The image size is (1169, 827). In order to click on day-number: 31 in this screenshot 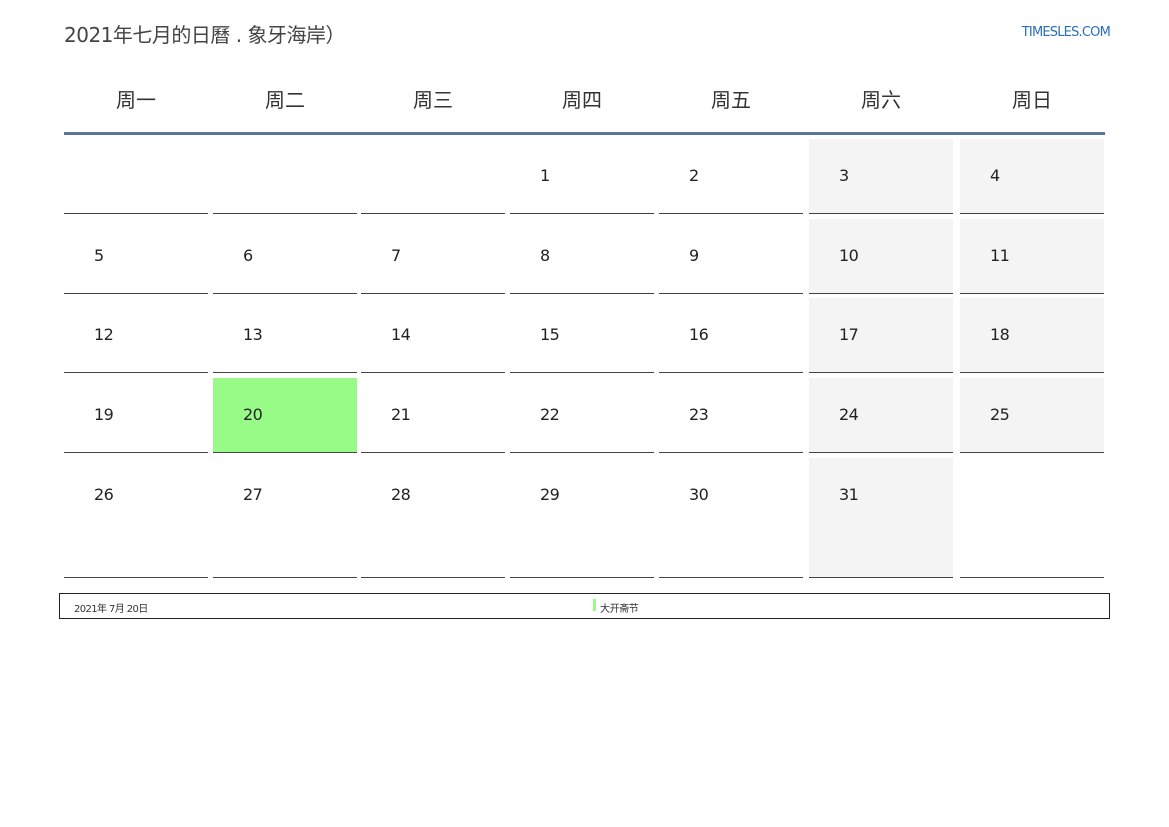, I will do `click(849, 494)`.